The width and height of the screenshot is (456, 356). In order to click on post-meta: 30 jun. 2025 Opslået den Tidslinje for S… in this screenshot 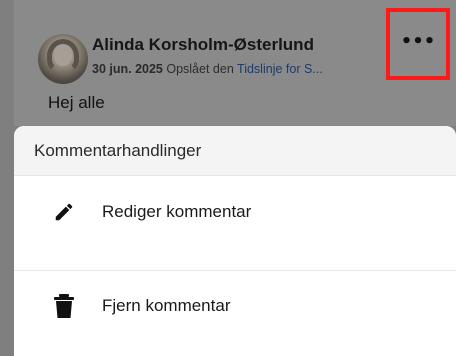, I will do `click(207, 69)`.